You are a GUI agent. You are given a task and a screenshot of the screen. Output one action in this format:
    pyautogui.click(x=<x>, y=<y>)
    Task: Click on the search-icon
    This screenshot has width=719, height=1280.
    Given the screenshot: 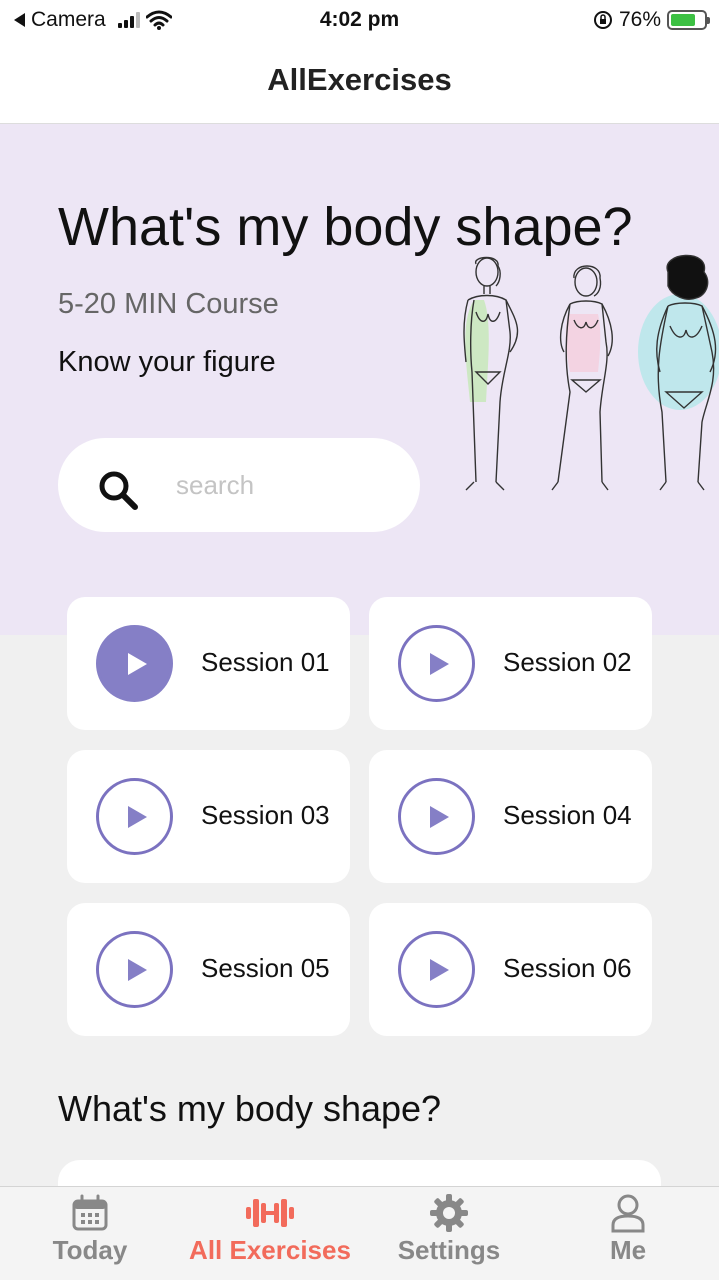 What is the action you would take?
    pyautogui.click(x=118, y=490)
    